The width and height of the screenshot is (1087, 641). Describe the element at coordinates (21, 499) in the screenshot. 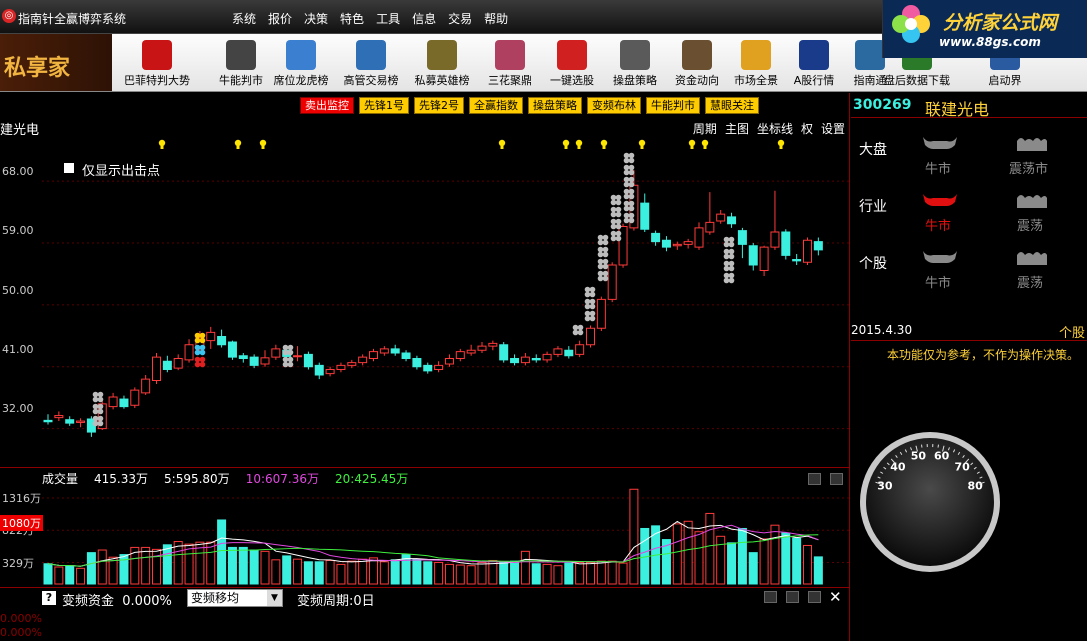

I see `volume-tick: 1316万` at that location.